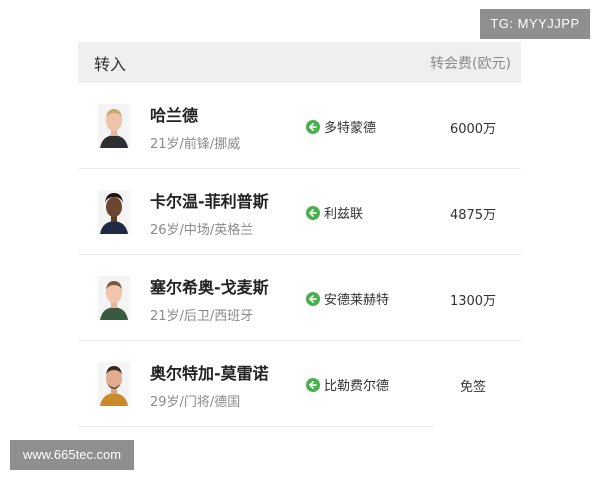  Describe the element at coordinates (357, 300) in the screenshot. I see `club-name: 安德莱赫特` at that location.